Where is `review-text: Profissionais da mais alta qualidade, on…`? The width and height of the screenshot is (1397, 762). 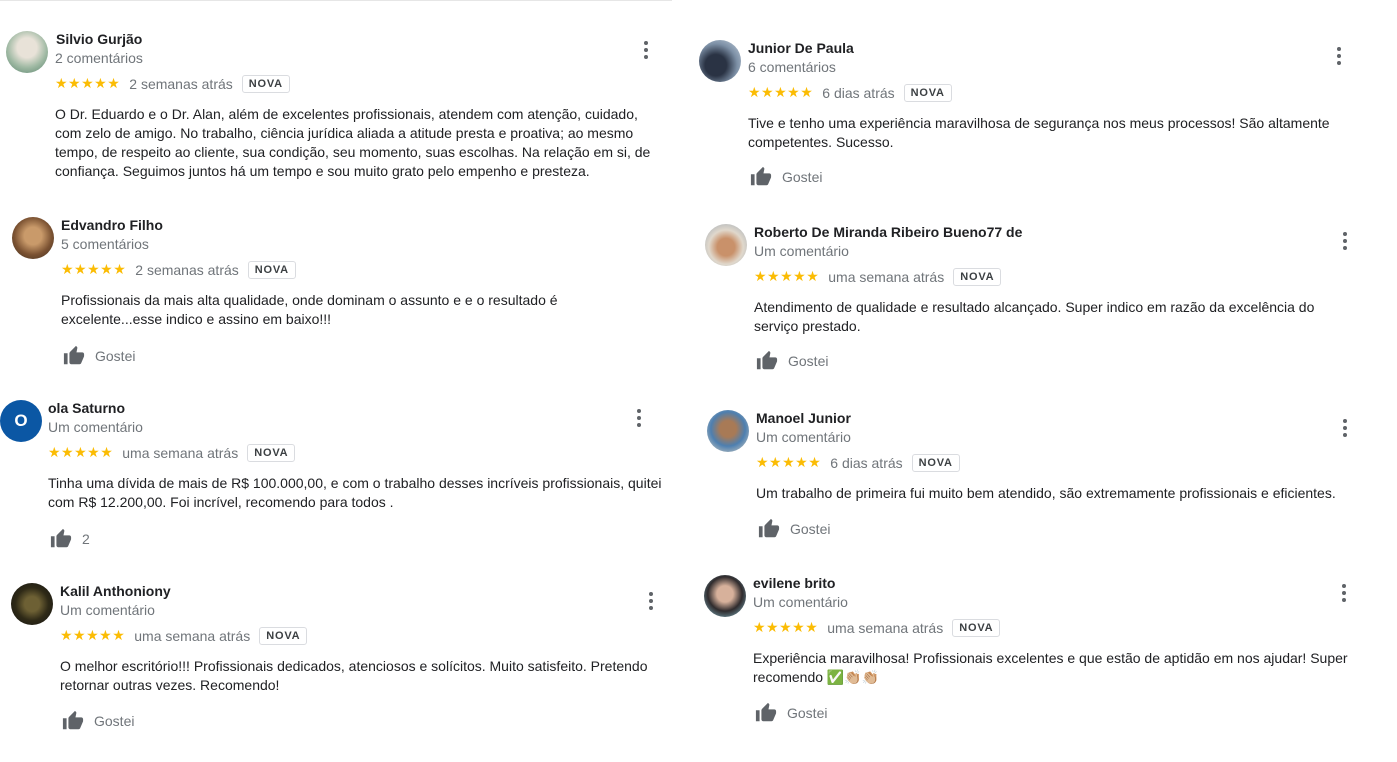
review-text: Profissionais da mais alta qualidade, on… is located at coordinates (309, 309).